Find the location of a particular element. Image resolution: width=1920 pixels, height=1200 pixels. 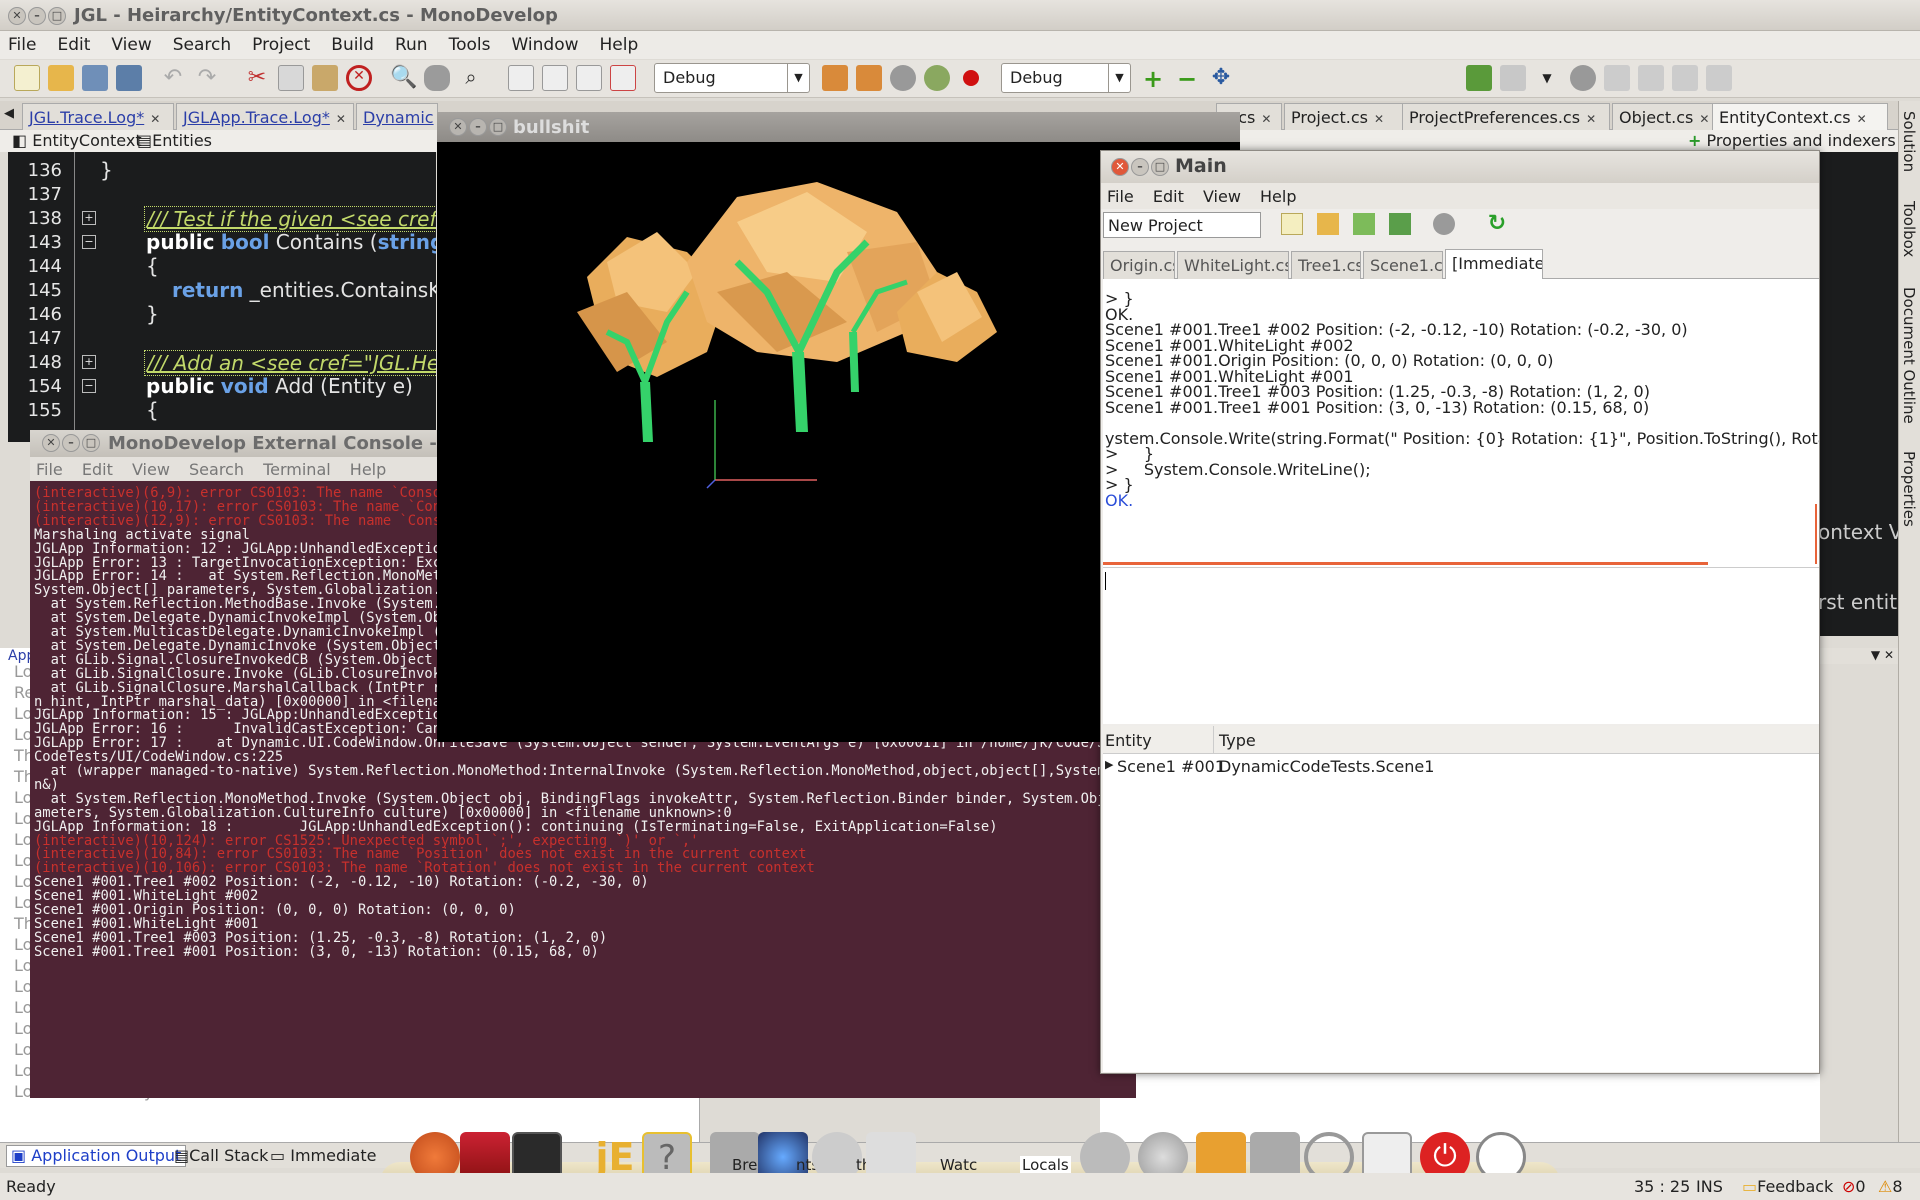

copy-icon is located at coordinates (291, 78).